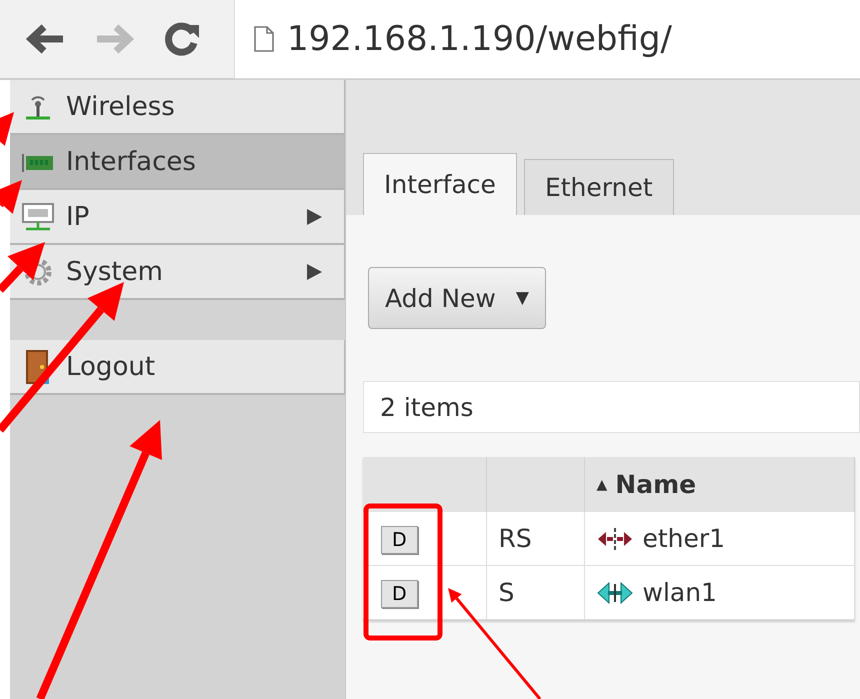  I want to click on item-count: 2 items, so click(611, 407).